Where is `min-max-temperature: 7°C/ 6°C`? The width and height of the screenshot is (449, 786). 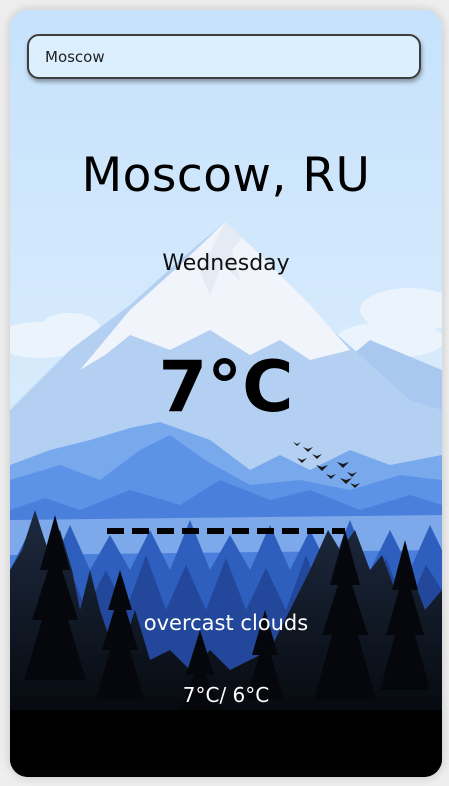 min-max-temperature: 7°C/ 6°C is located at coordinates (226, 695).